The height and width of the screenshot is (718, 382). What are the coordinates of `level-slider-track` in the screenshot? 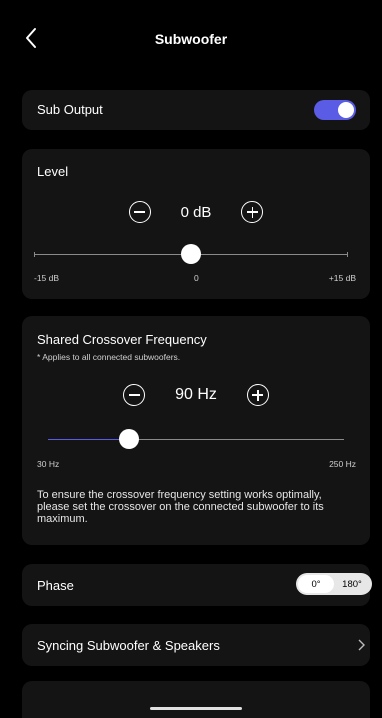 It's located at (191, 254).